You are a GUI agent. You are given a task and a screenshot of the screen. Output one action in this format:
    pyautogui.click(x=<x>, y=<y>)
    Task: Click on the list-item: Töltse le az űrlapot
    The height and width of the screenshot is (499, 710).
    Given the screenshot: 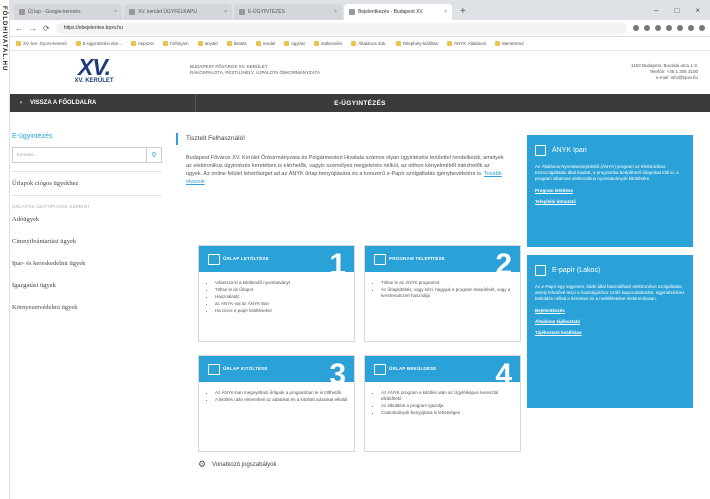 What is the action you would take?
    pyautogui.click(x=284, y=290)
    